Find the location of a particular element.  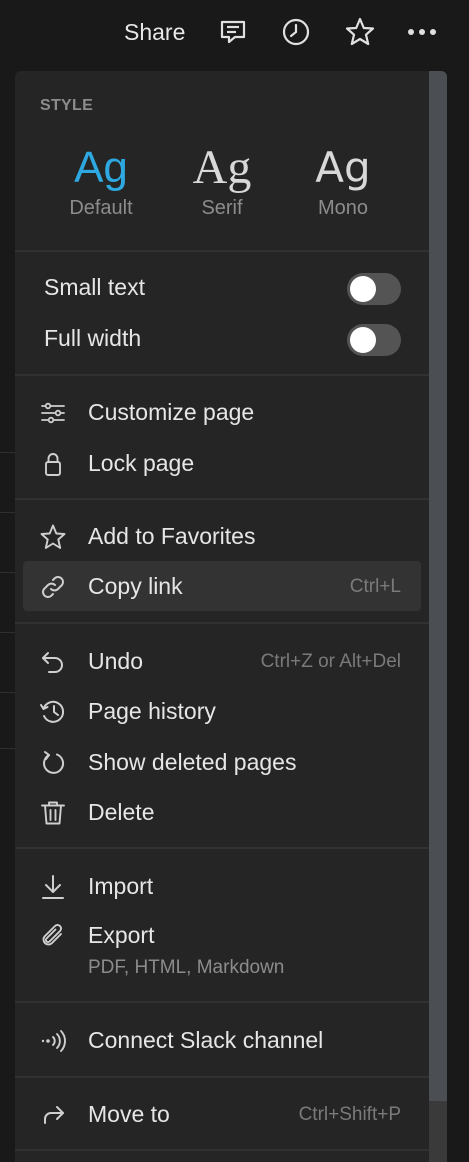

paperclip-icon is located at coordinates (53, 936).